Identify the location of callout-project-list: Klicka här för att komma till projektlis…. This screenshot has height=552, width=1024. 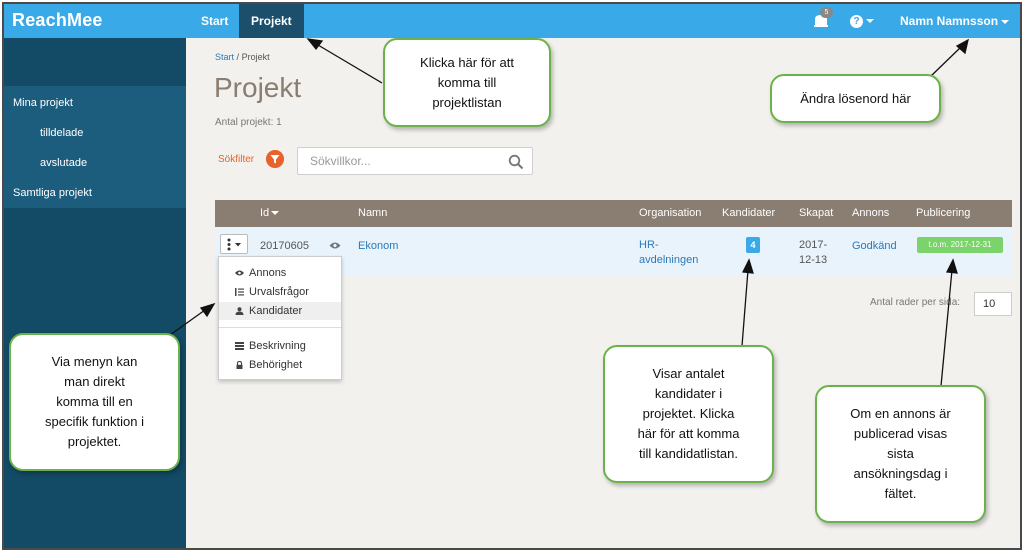
(467, 82).